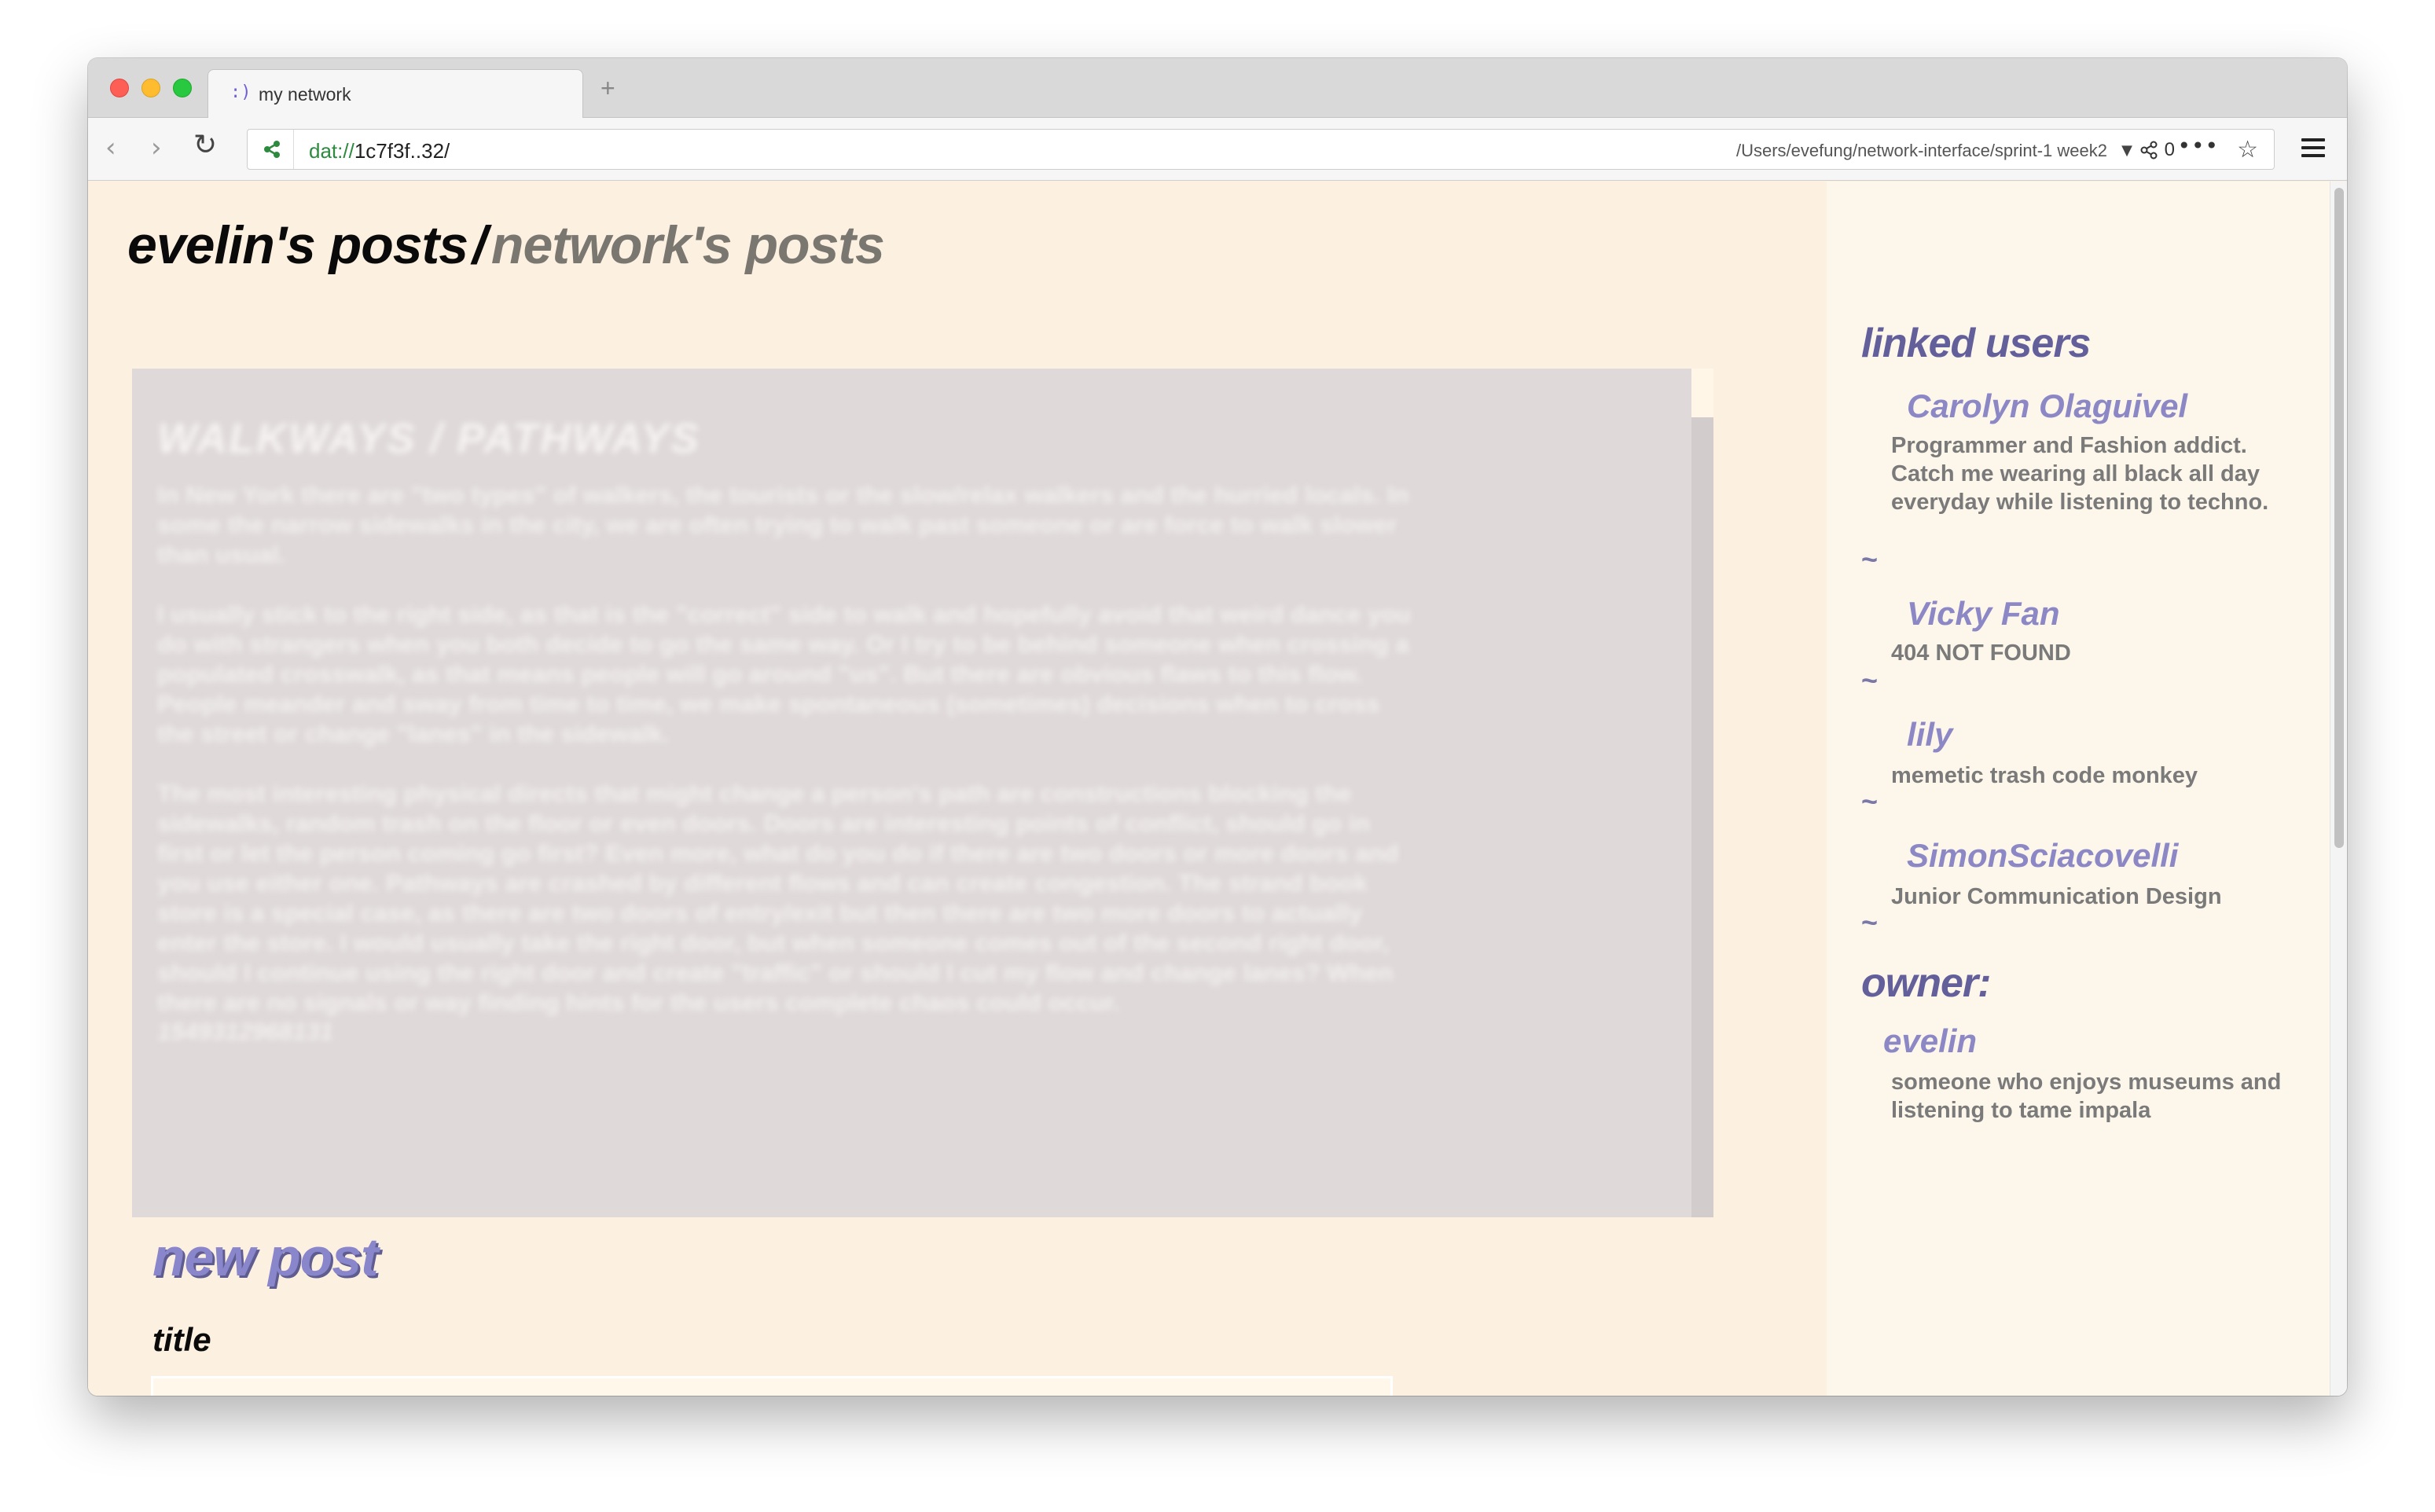  Describe the element at coordinates (395, 93) in the screenshot. I see `tab-my-network: :) my network` at that location.